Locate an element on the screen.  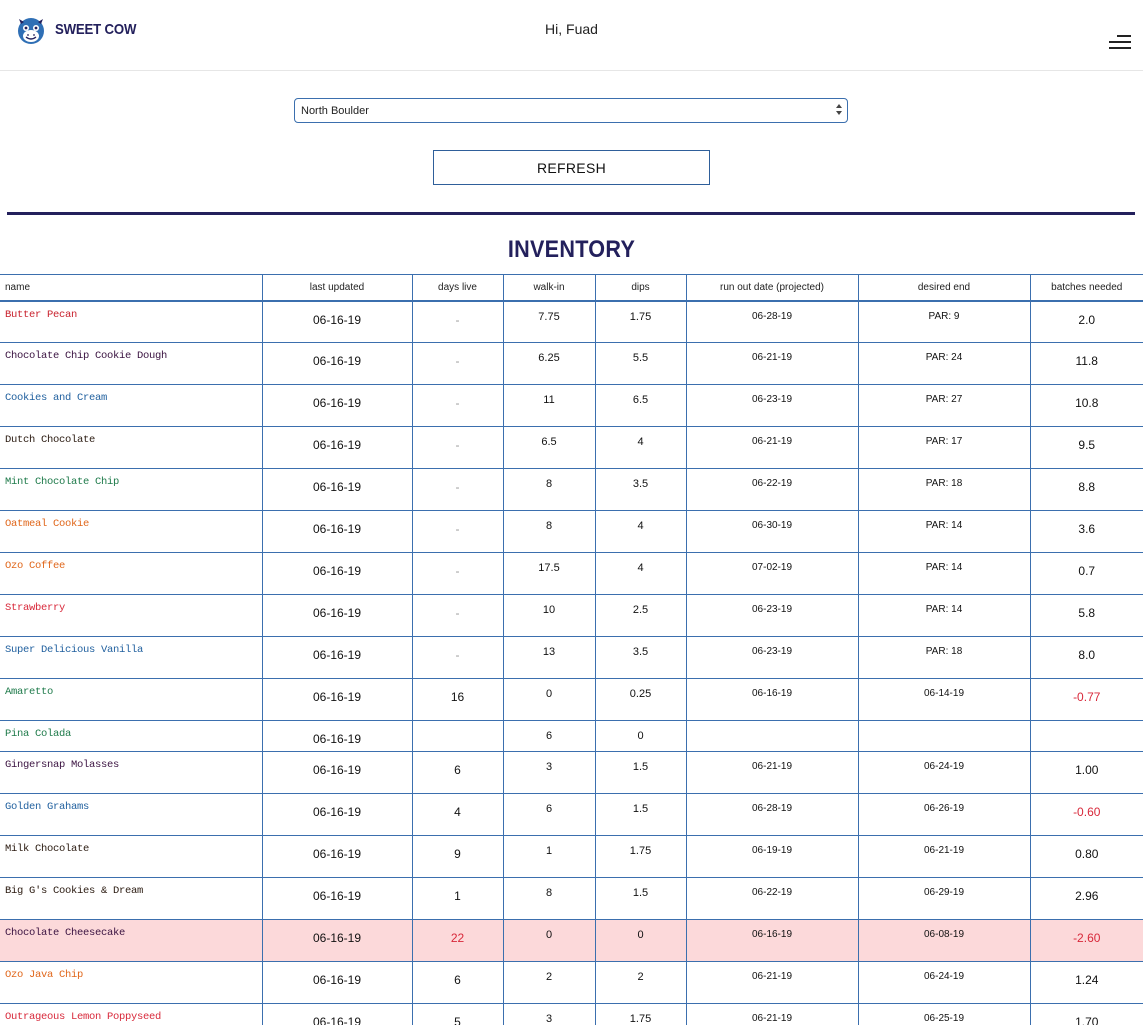
cell-batches-needed: 1.70 is located at coordinates (1086, 1014).